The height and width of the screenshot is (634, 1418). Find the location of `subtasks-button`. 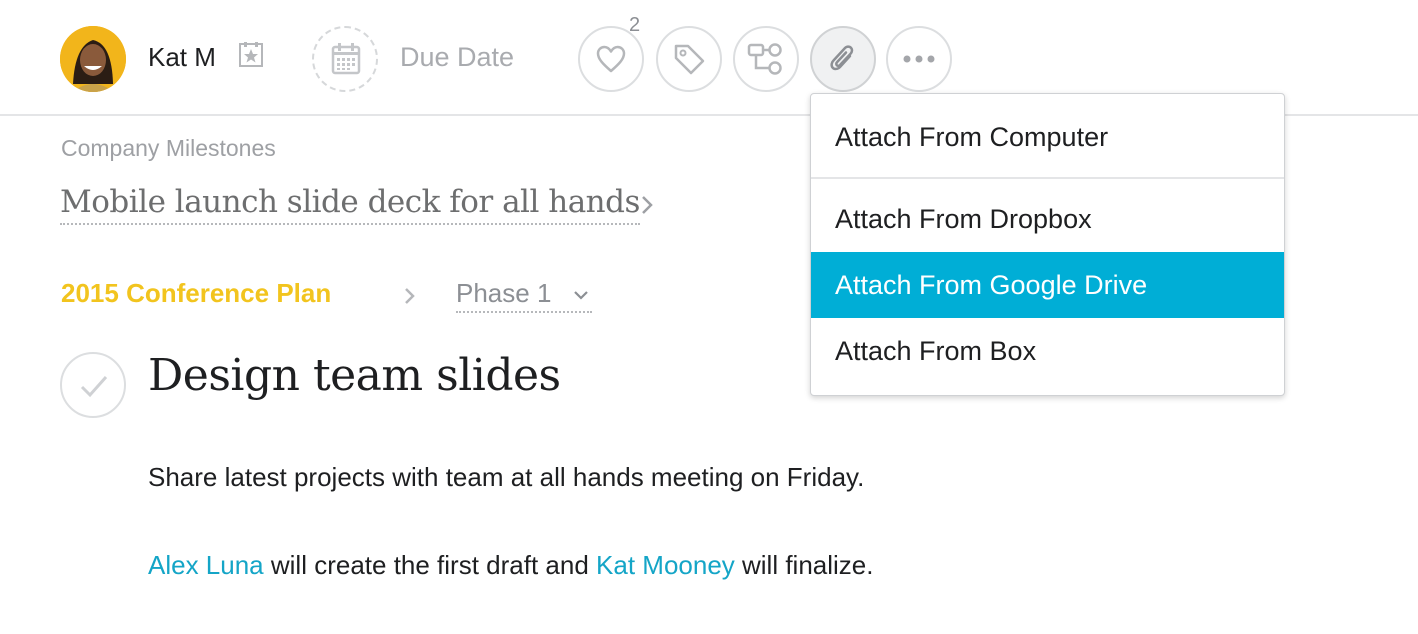

subtasks-button is located at coordinates (766, 59).